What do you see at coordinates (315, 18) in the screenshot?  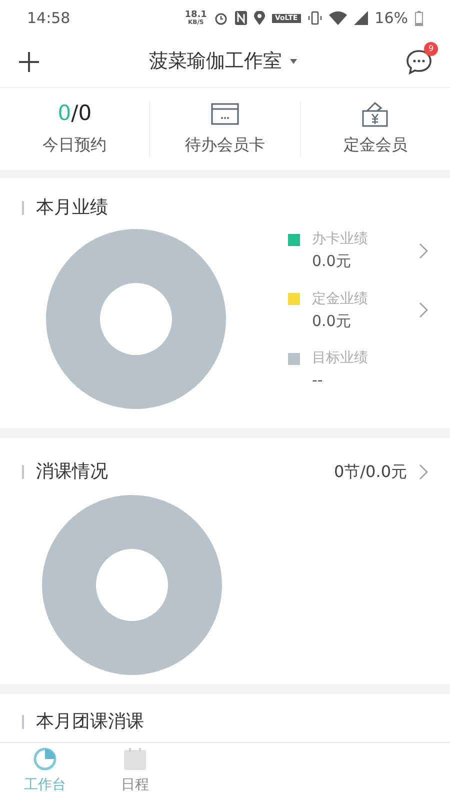 I see `vibrate-icon` at bounding box center [315, 18].